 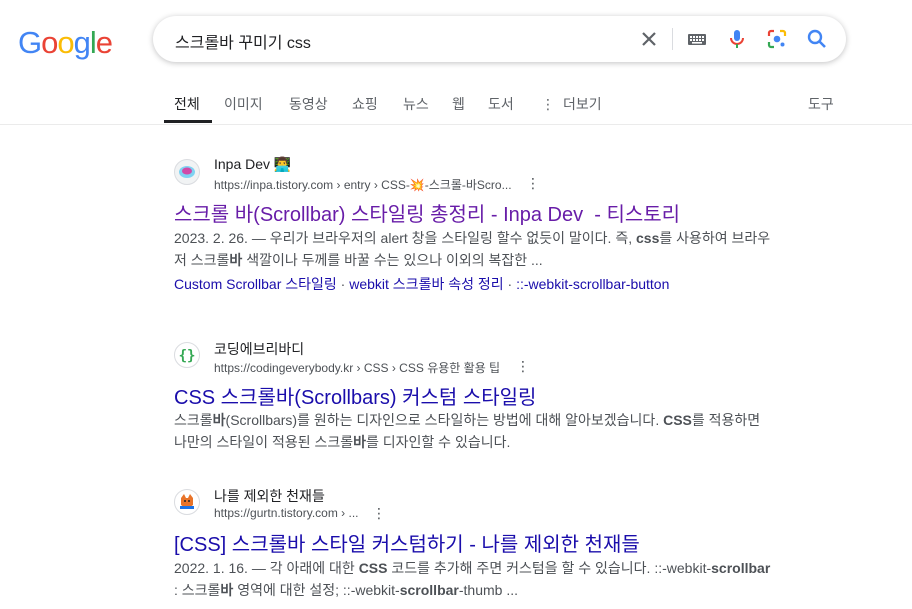 What do you see at coordinates (187, 104) in the screenshot?
I see `tab-all: 전체` at bounding box center [187, 104].